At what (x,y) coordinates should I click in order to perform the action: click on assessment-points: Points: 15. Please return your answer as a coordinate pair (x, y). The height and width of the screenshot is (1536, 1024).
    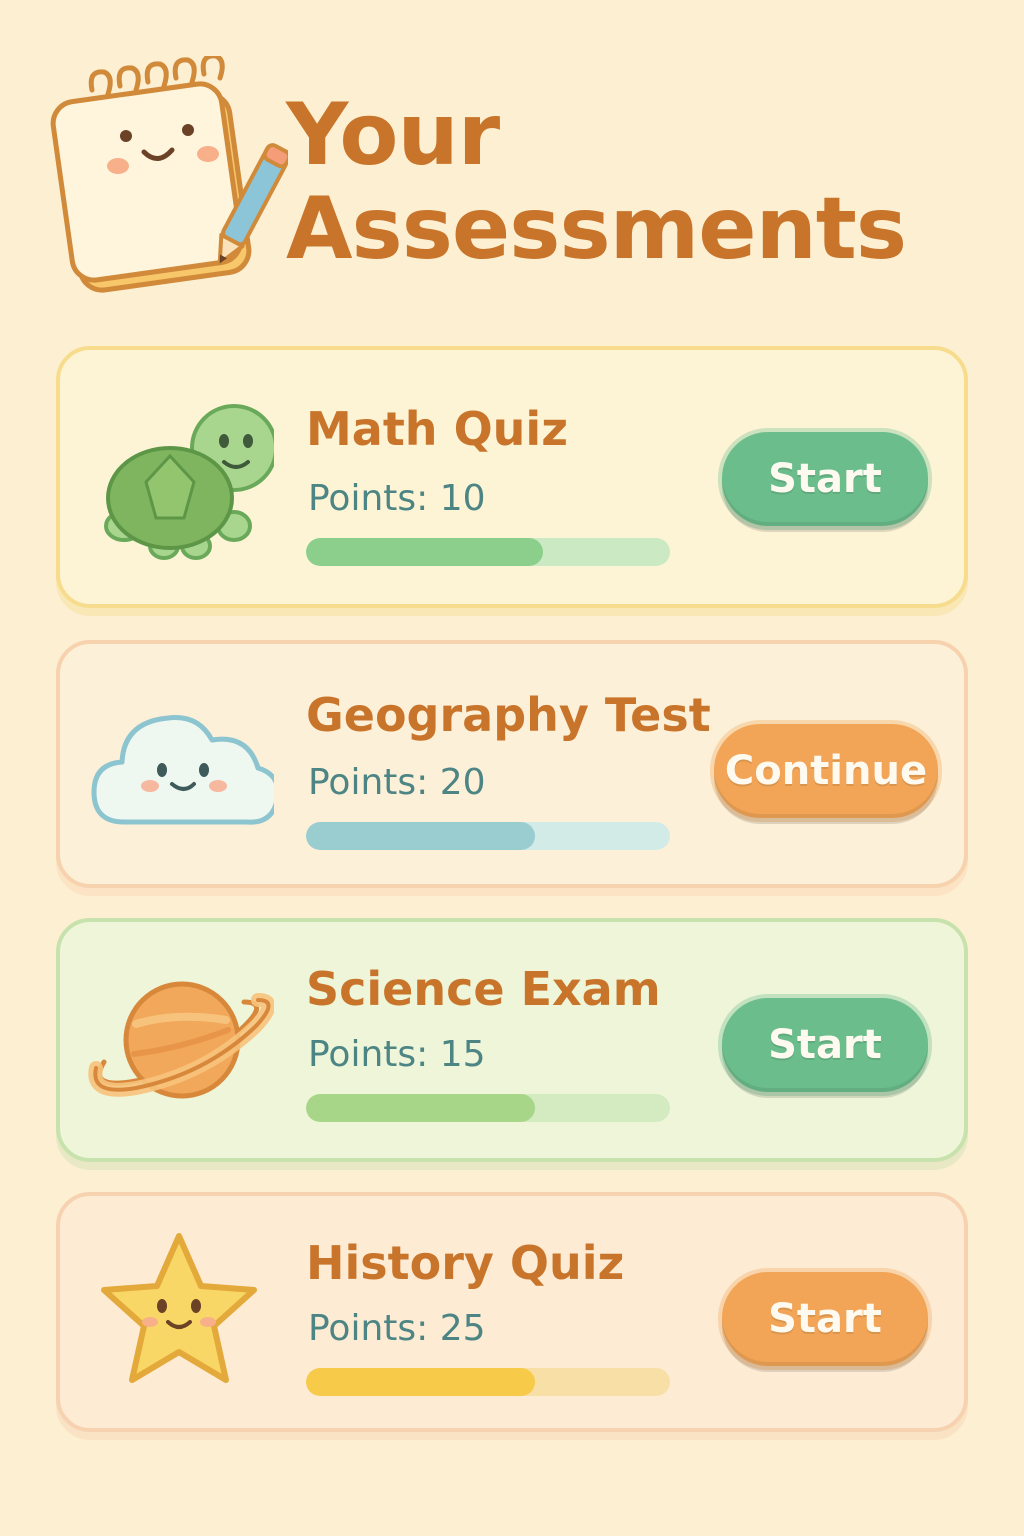
    Looking at the image, I should click on (397, 1054).